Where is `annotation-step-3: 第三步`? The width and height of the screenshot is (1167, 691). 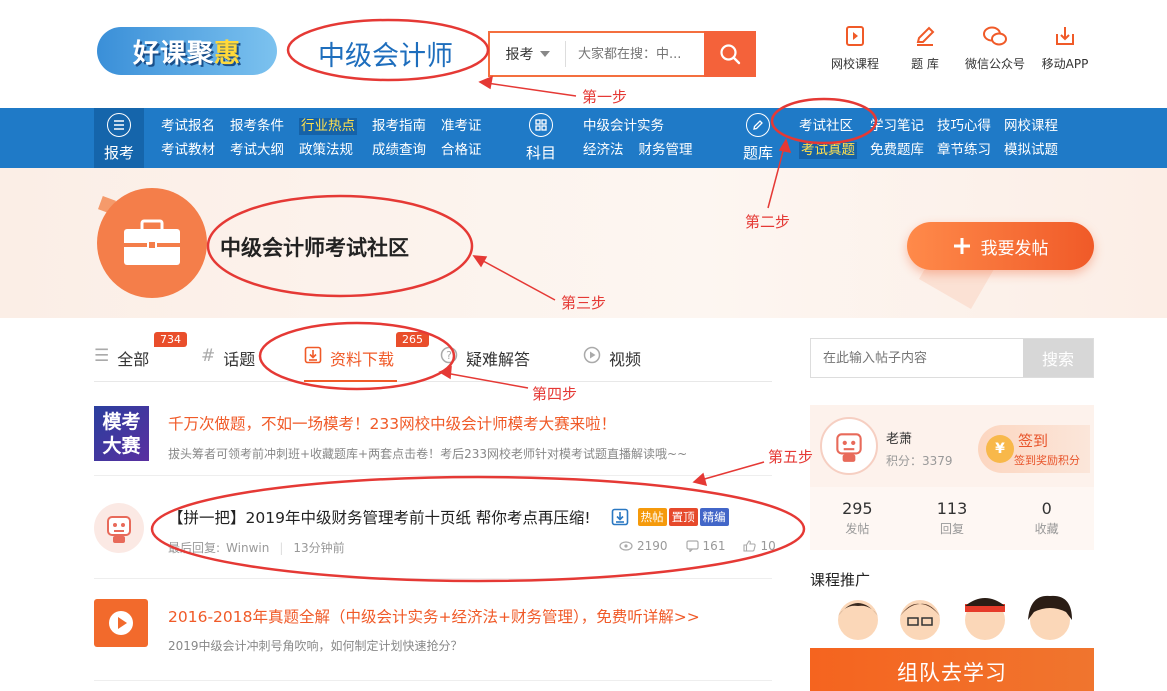
annotation-step-3: 第三步 is located at coordinates (584, 303).